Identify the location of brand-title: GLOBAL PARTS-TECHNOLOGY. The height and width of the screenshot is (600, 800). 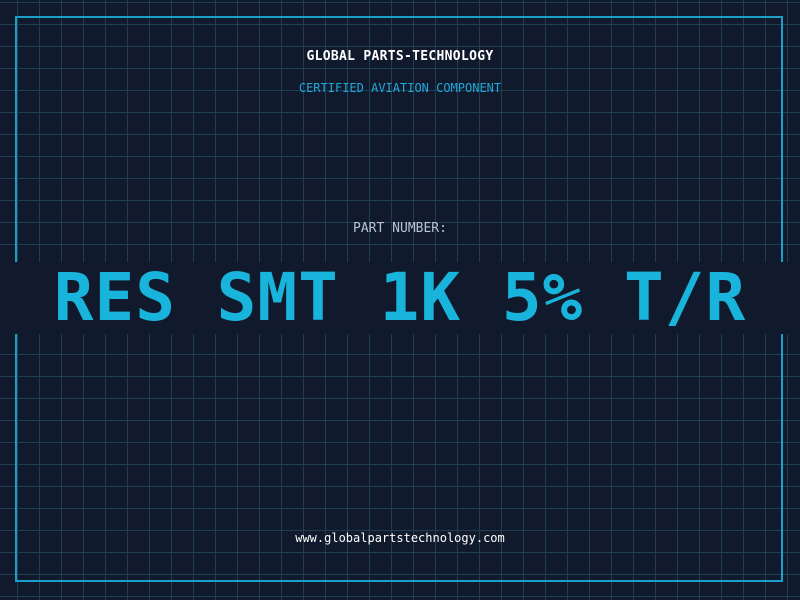
(400, 56).